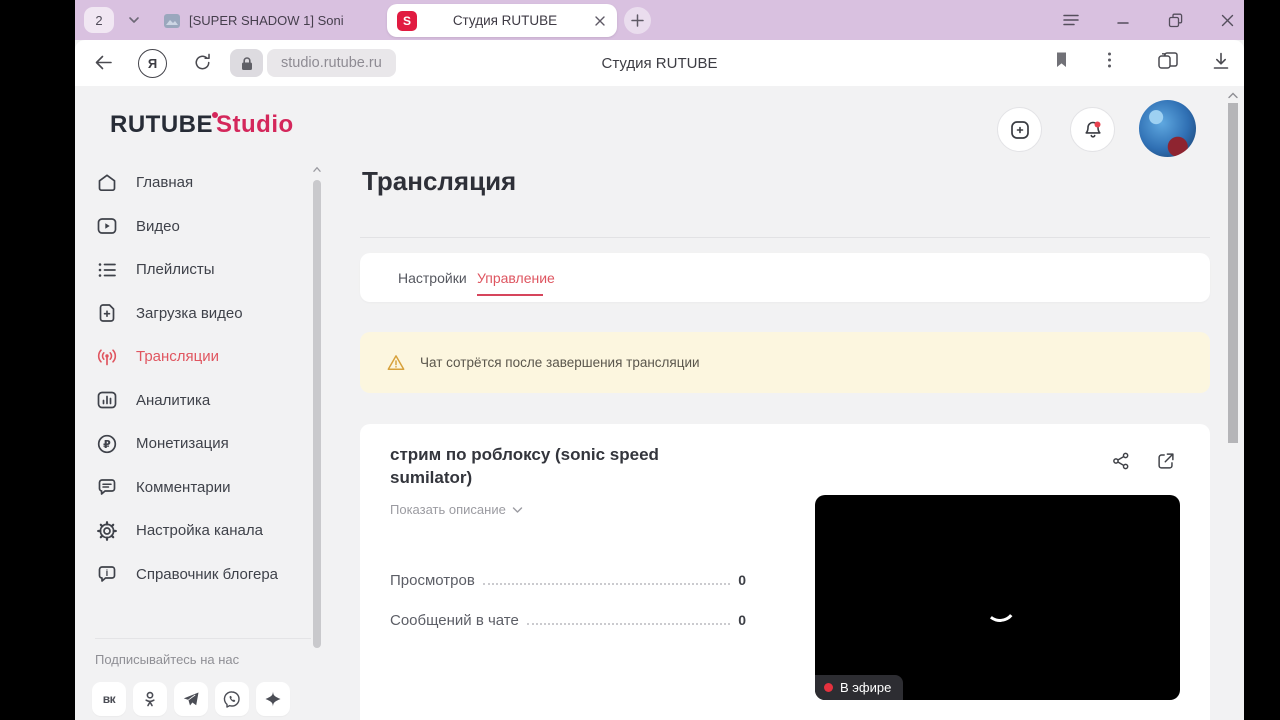 The width and height of the screenshot is (1280, 720). Describe the element at coordinates (173, 400) in the screenshot. I see `sidebar-item-label: Аналитика` at that location.